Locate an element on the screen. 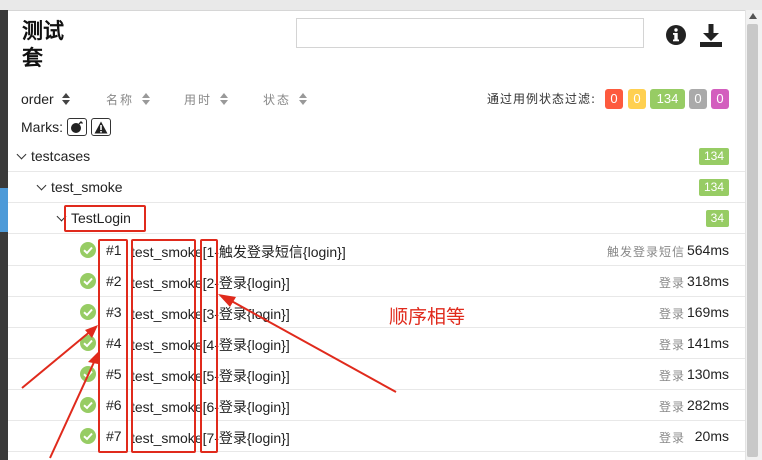 This screenshot has height=460, width=762. scrollbar-thumb is located at coordinates (752, 240).